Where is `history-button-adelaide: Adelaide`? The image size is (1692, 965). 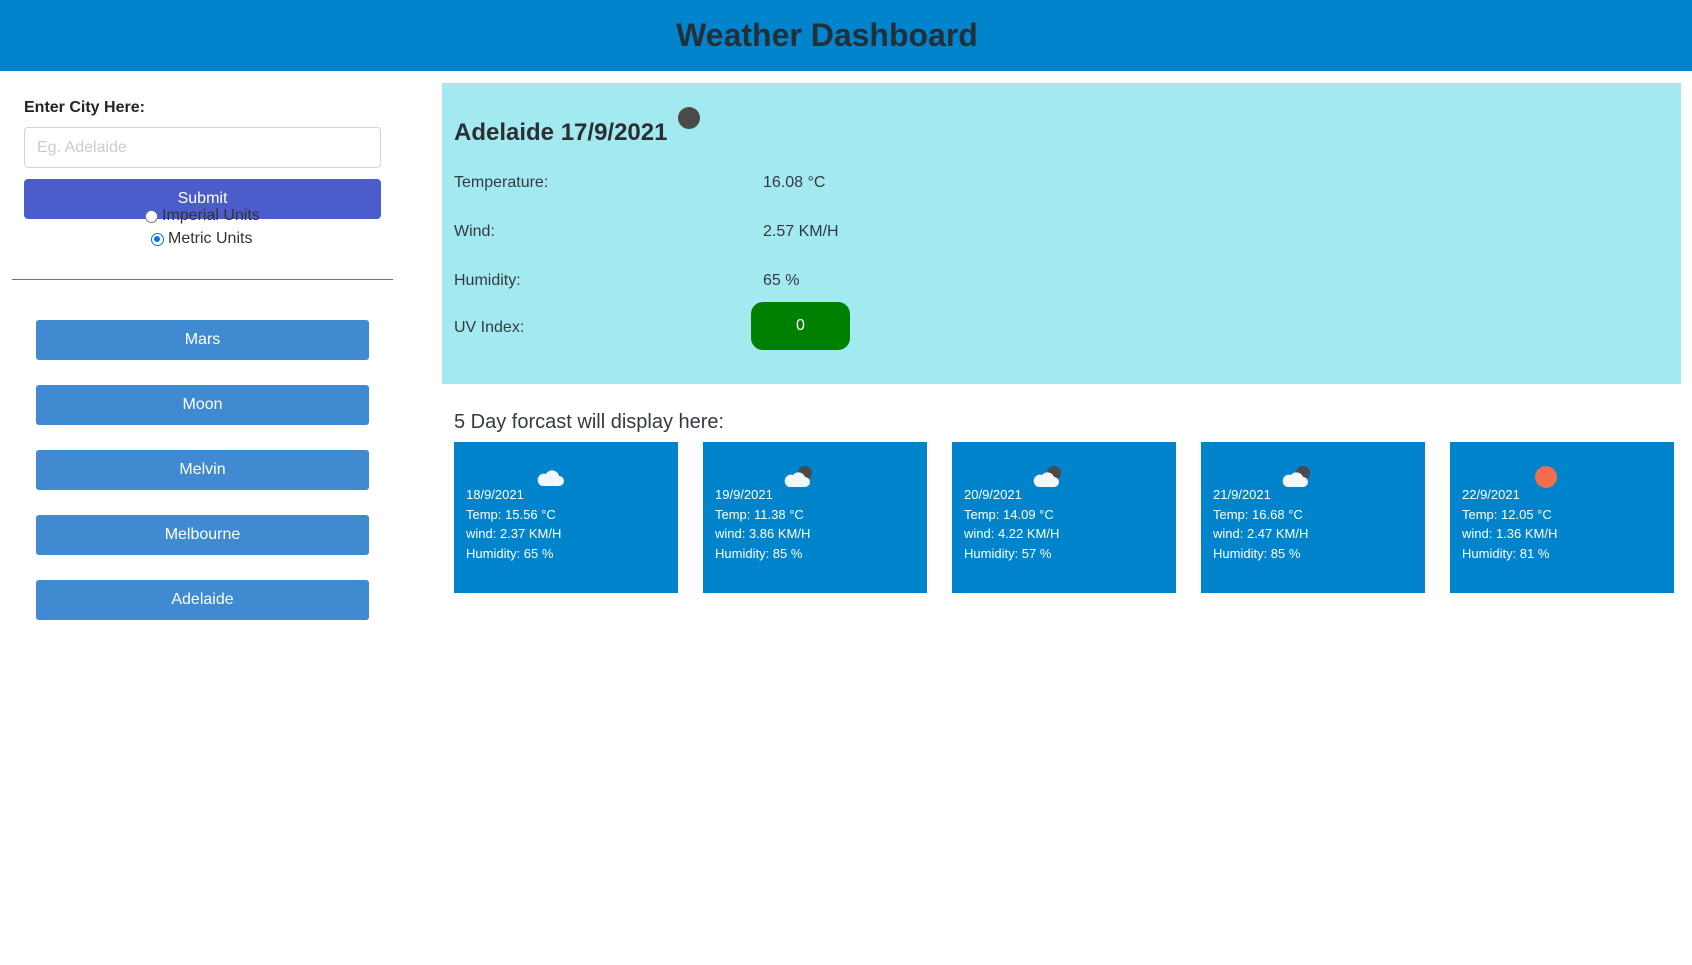 history-button-adelaide: Adelaide is located at coordinates (202, 600).